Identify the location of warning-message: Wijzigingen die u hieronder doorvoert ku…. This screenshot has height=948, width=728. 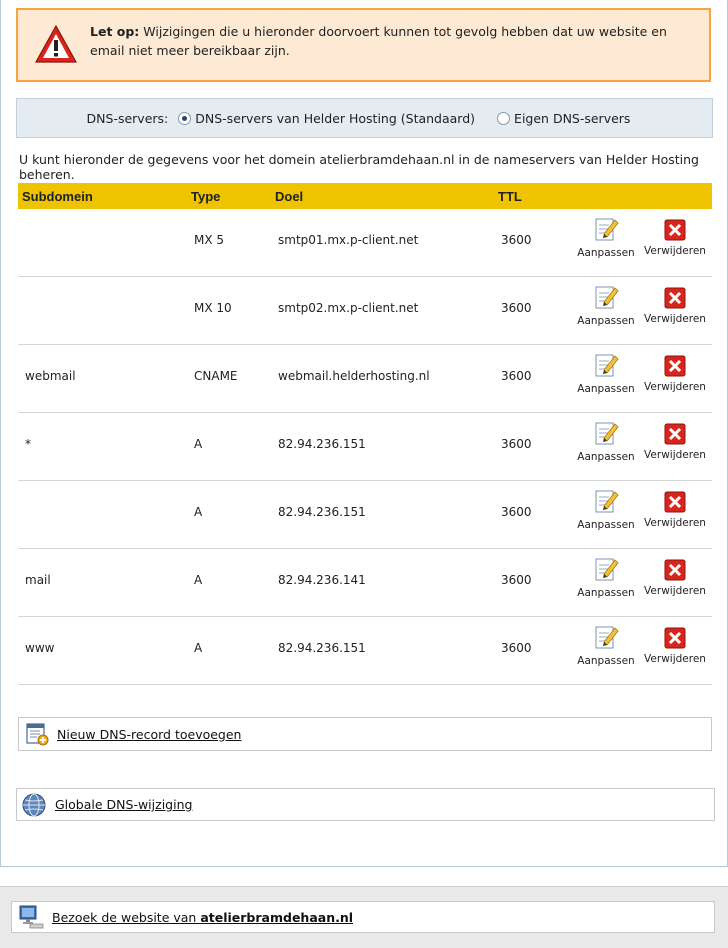
(378, 41).